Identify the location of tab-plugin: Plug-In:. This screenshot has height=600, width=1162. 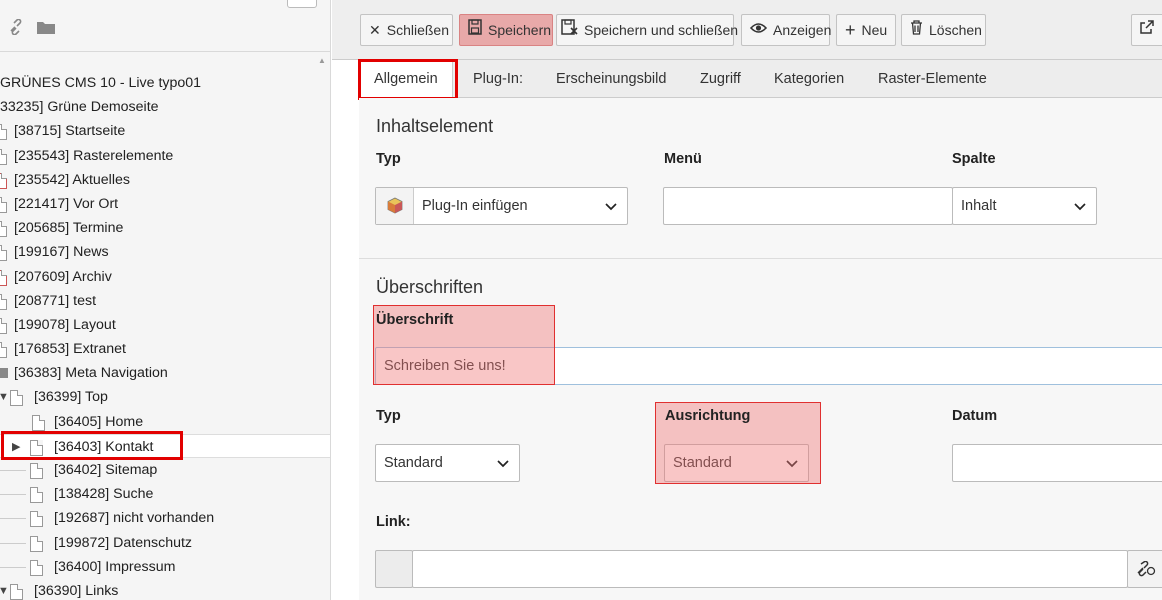
(498, 79).